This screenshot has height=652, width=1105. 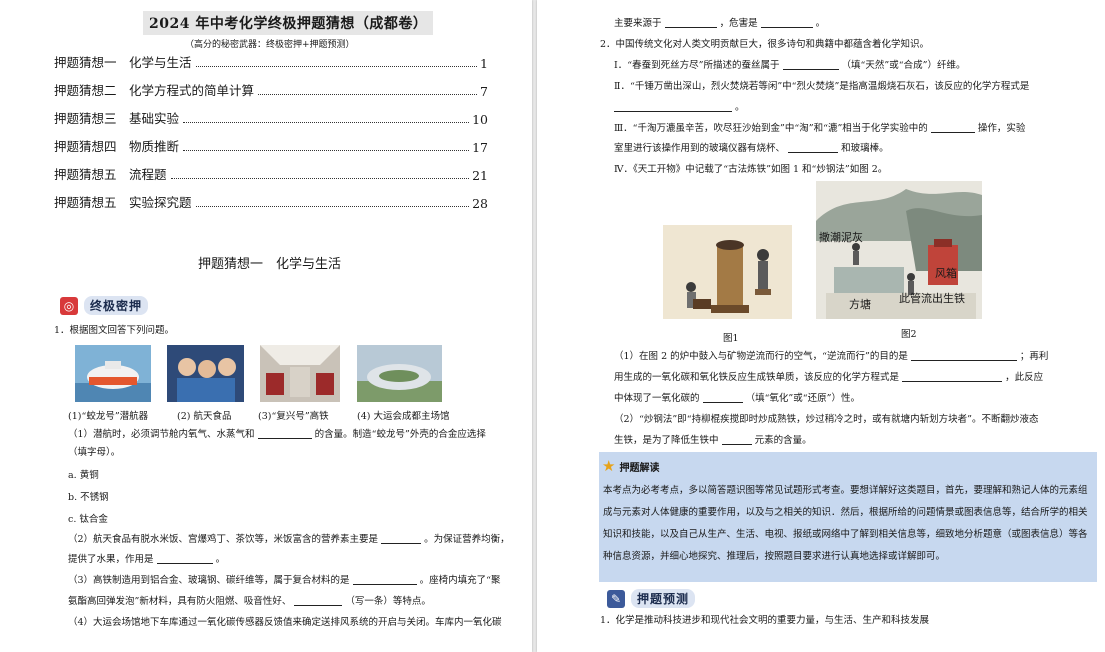 What do you see at coordinates (467, 539) in the screenshot?
I see `question-text-segment: 。为保证营养均衡，` at bounding box center [467, 539].